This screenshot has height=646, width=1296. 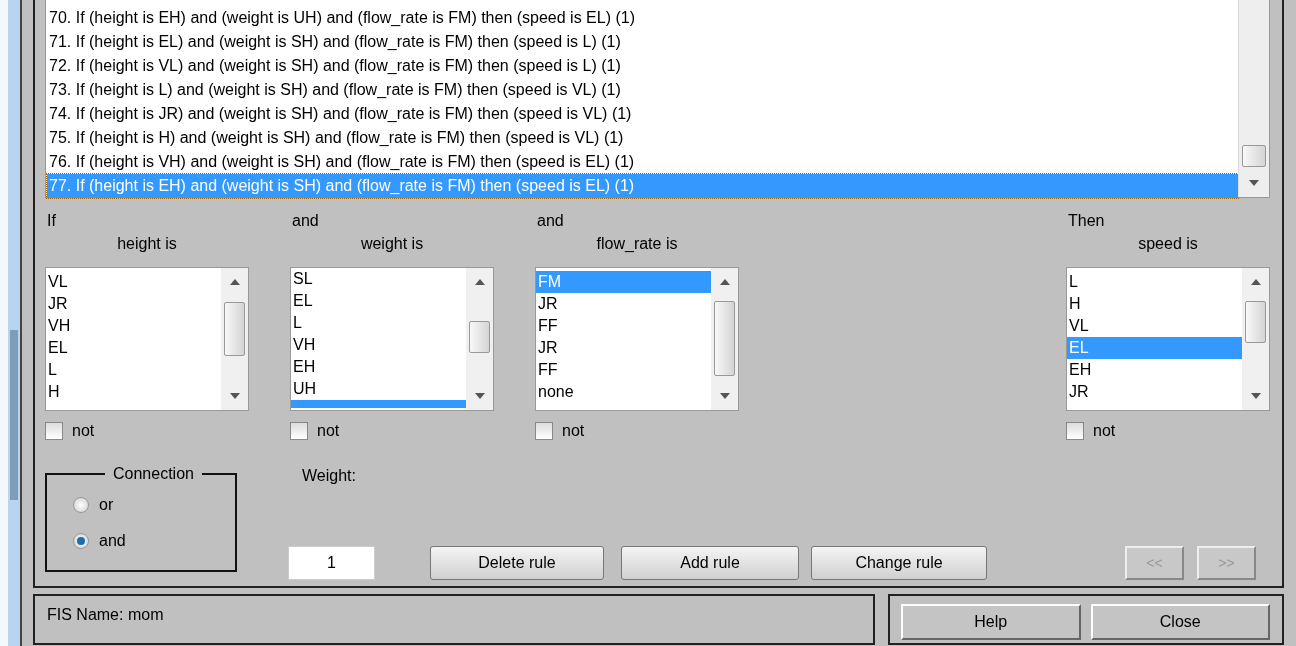 What do you see at coordinates (623, 392) in the screenshot?
I see `list-item: none` at bounding box center [623, 392].